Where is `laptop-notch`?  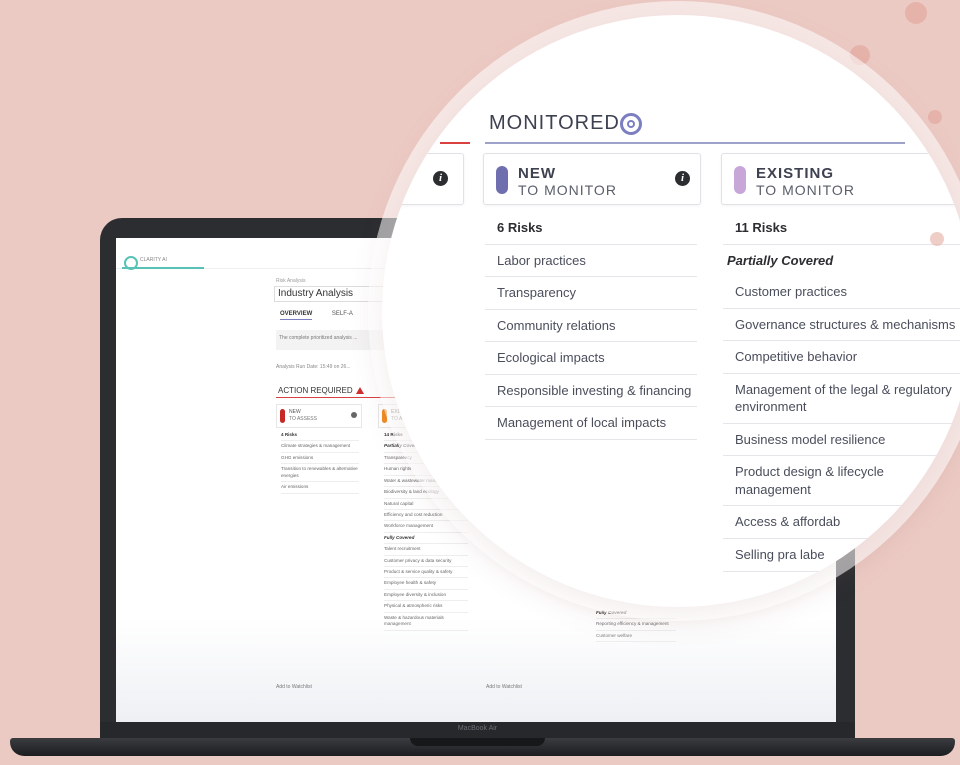
laptop-notch is located at coordinates (477, 742).